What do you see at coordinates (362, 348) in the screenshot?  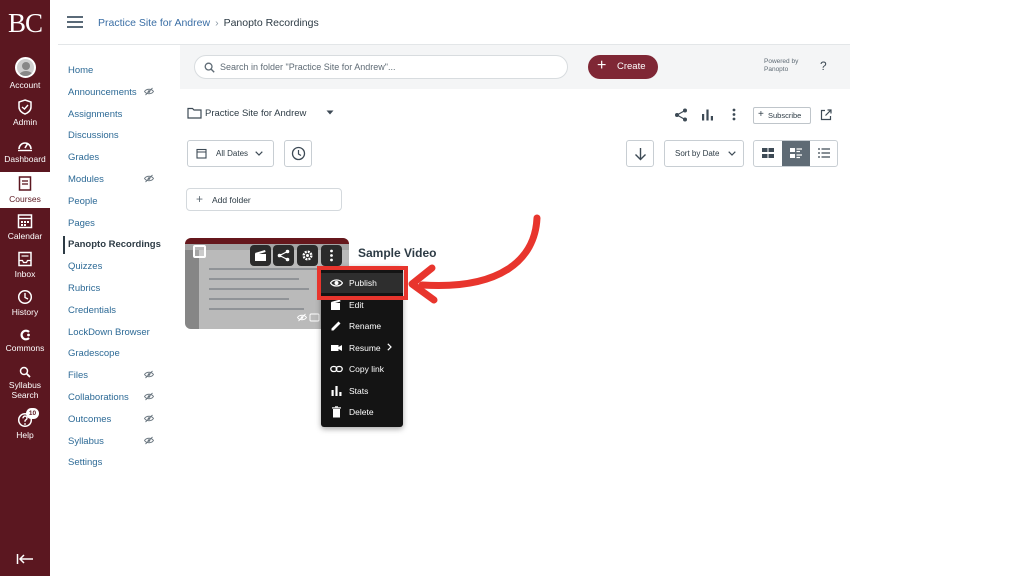 I see `menu-item-resume: Resume` at bounding box center [362, 348].